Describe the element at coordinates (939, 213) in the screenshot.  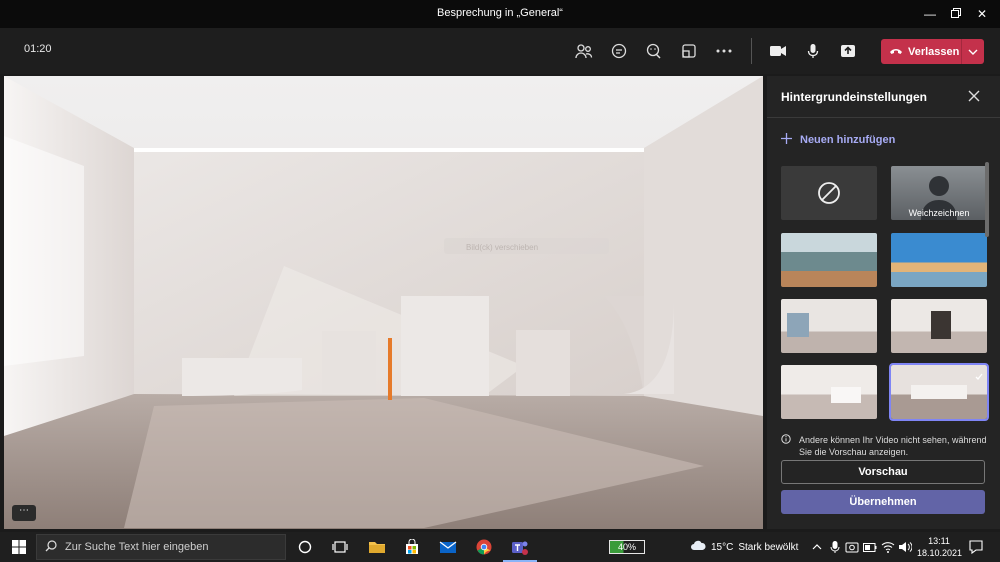
I see `blur-label: Weichzeichnen` at that location.